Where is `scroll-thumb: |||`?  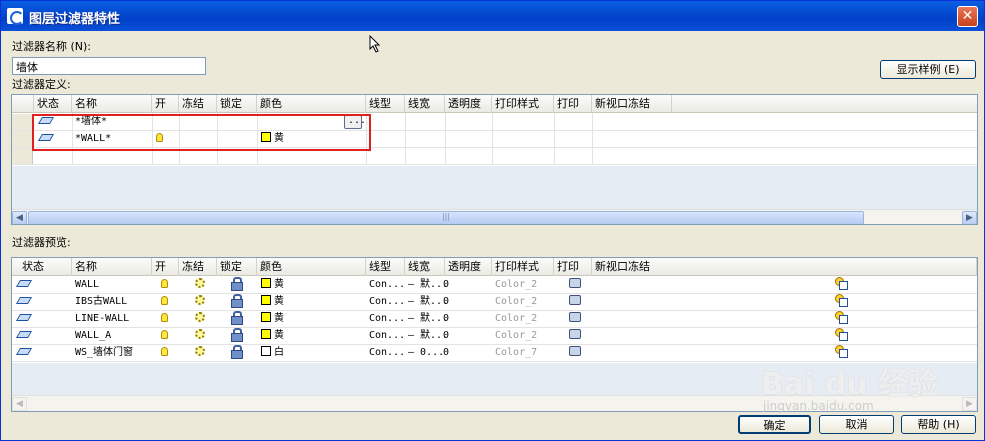
scroll-thumb: ||| is located at coordinates (446, 217).